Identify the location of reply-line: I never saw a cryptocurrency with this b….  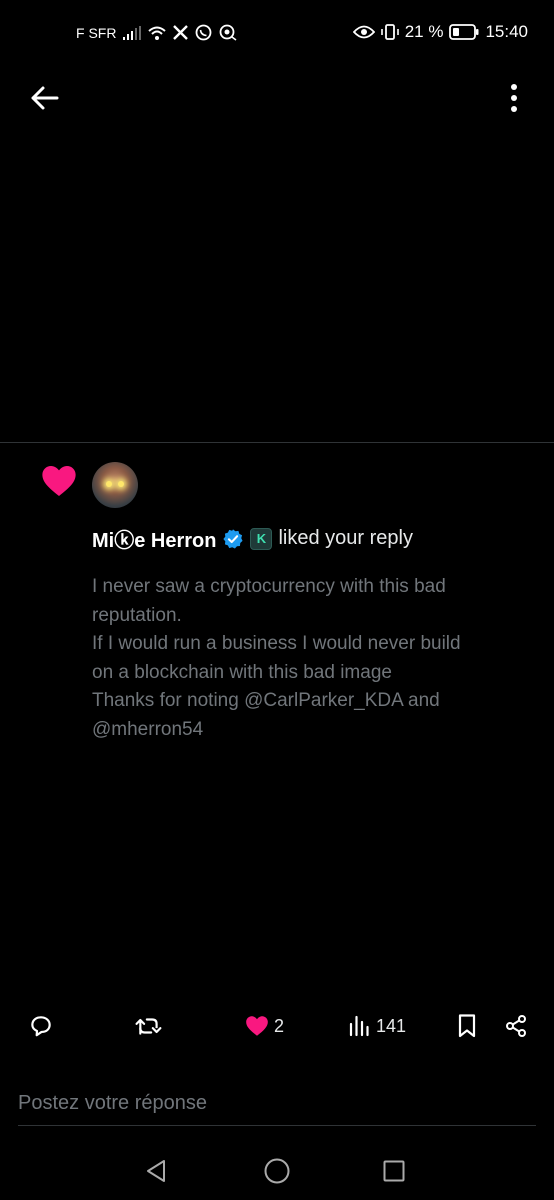
(269, 586).